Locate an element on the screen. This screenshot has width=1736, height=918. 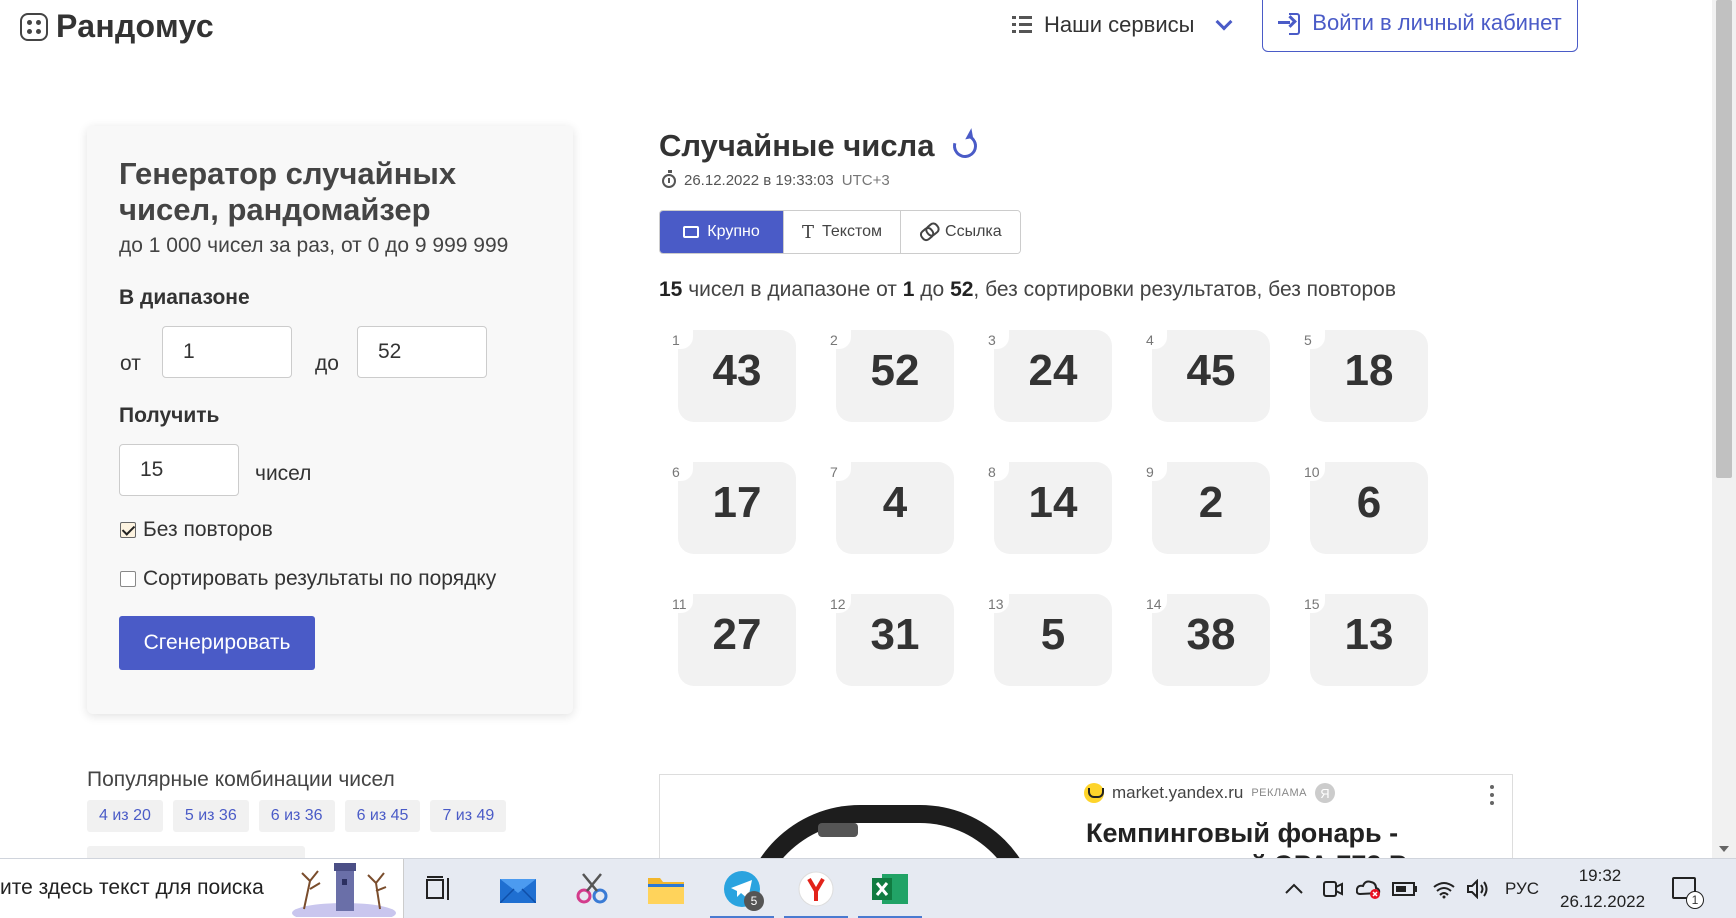
tab-text: T Текстом is located at coordinates (843, 232).